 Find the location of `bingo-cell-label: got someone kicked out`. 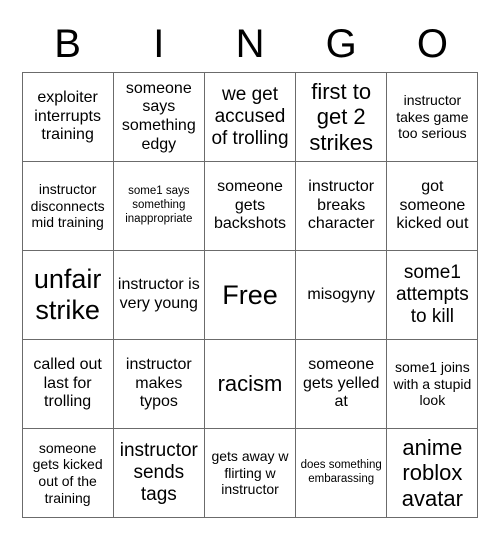

bingo-cell-label: got someone kicked out is located at coordinates (432, 205).